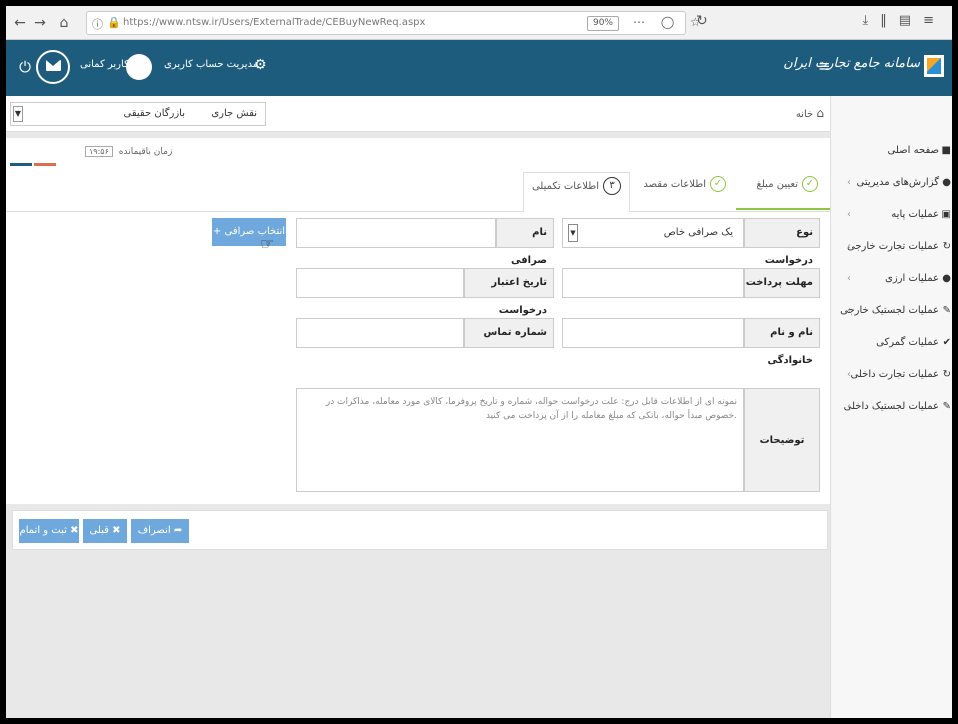 Image resolution: width=958 pixels, height=724 pixels. I want to click on payment-deadline-label: مهلت پرداخت, so click(782, 283).